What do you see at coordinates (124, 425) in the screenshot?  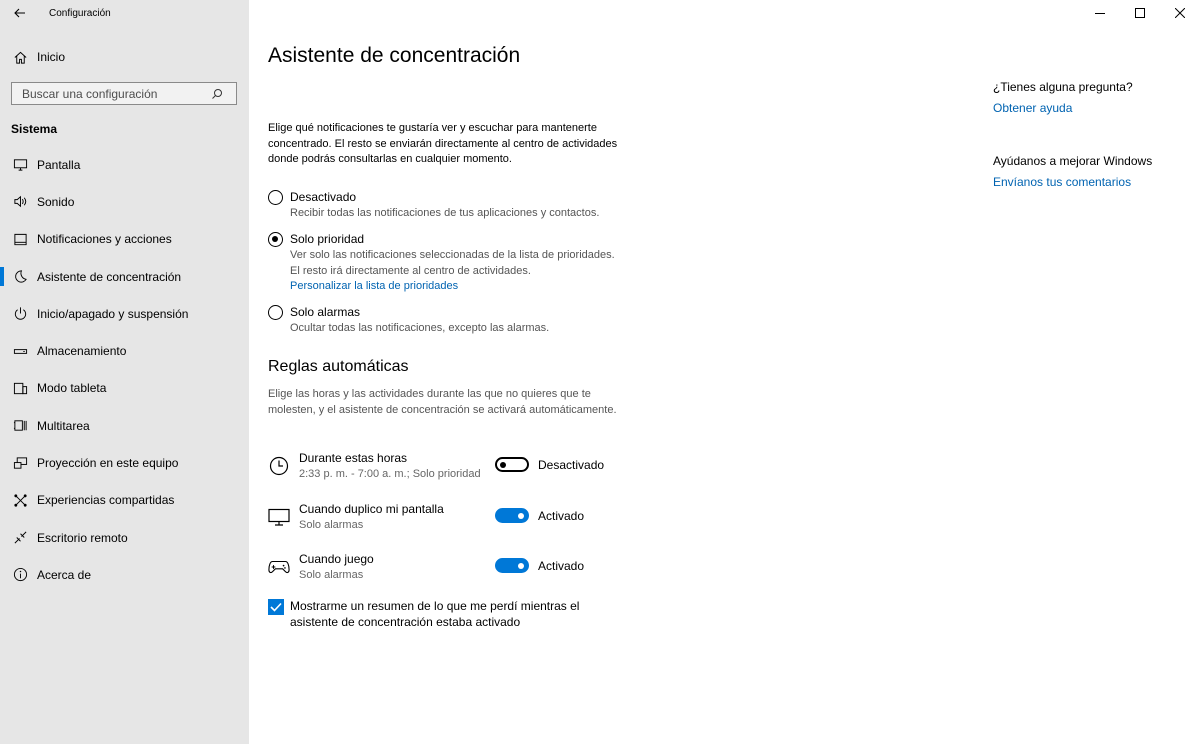 I see `sidebar-item-multitarea: Multitarea` at bounding box center [124, 425].